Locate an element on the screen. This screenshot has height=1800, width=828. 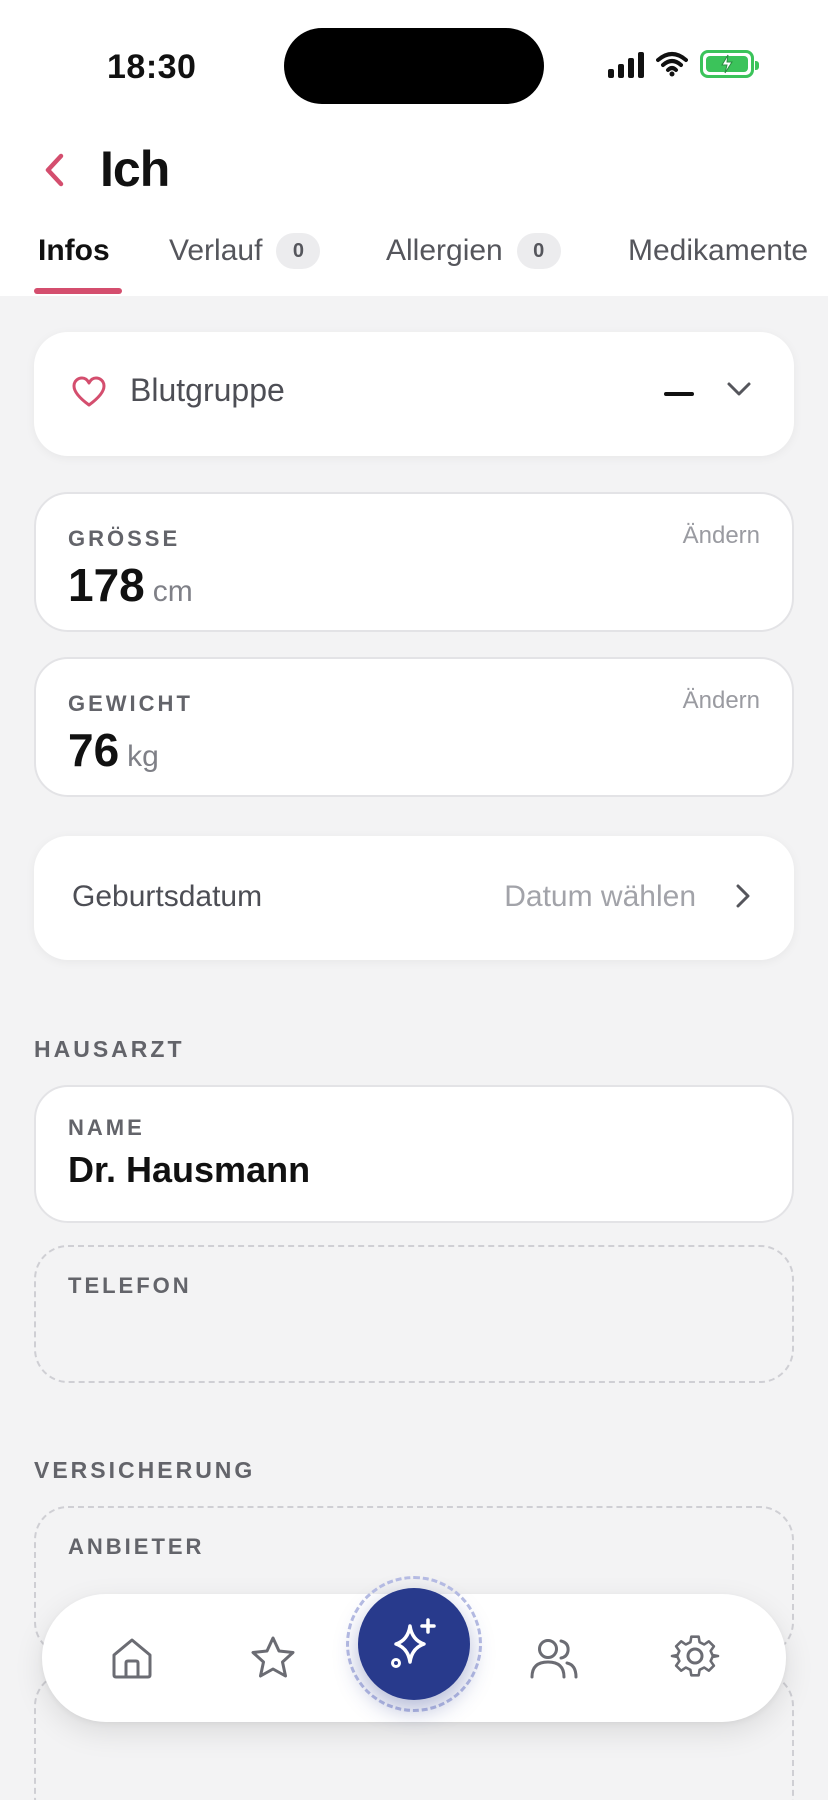
section-title-hausarzt: HAUSARZT is located at coordinates (109, 1049).